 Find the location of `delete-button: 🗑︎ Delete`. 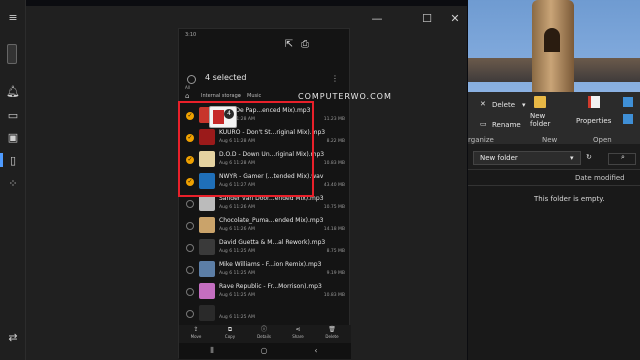

delete-button: 🗑︎ Delete is located at coordinates (332, 334).